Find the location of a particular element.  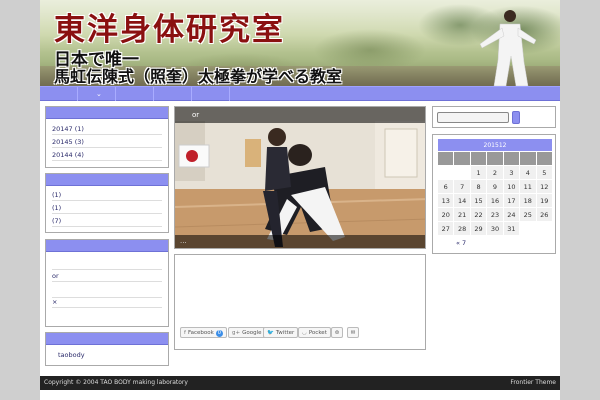

footer-theme-credit: Frontier Theme is located at coordinates (533, 383).